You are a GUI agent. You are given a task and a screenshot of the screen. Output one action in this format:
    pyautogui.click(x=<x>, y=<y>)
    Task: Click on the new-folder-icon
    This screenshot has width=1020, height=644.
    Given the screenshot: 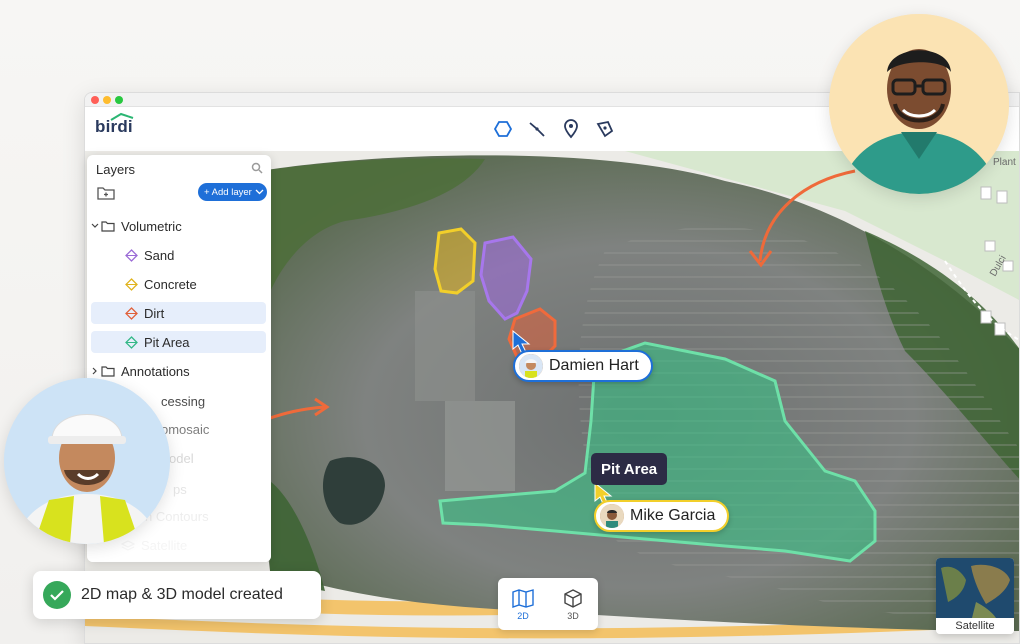 What is the action you would take?
    pyautogui.click(x=106, y=193)
    